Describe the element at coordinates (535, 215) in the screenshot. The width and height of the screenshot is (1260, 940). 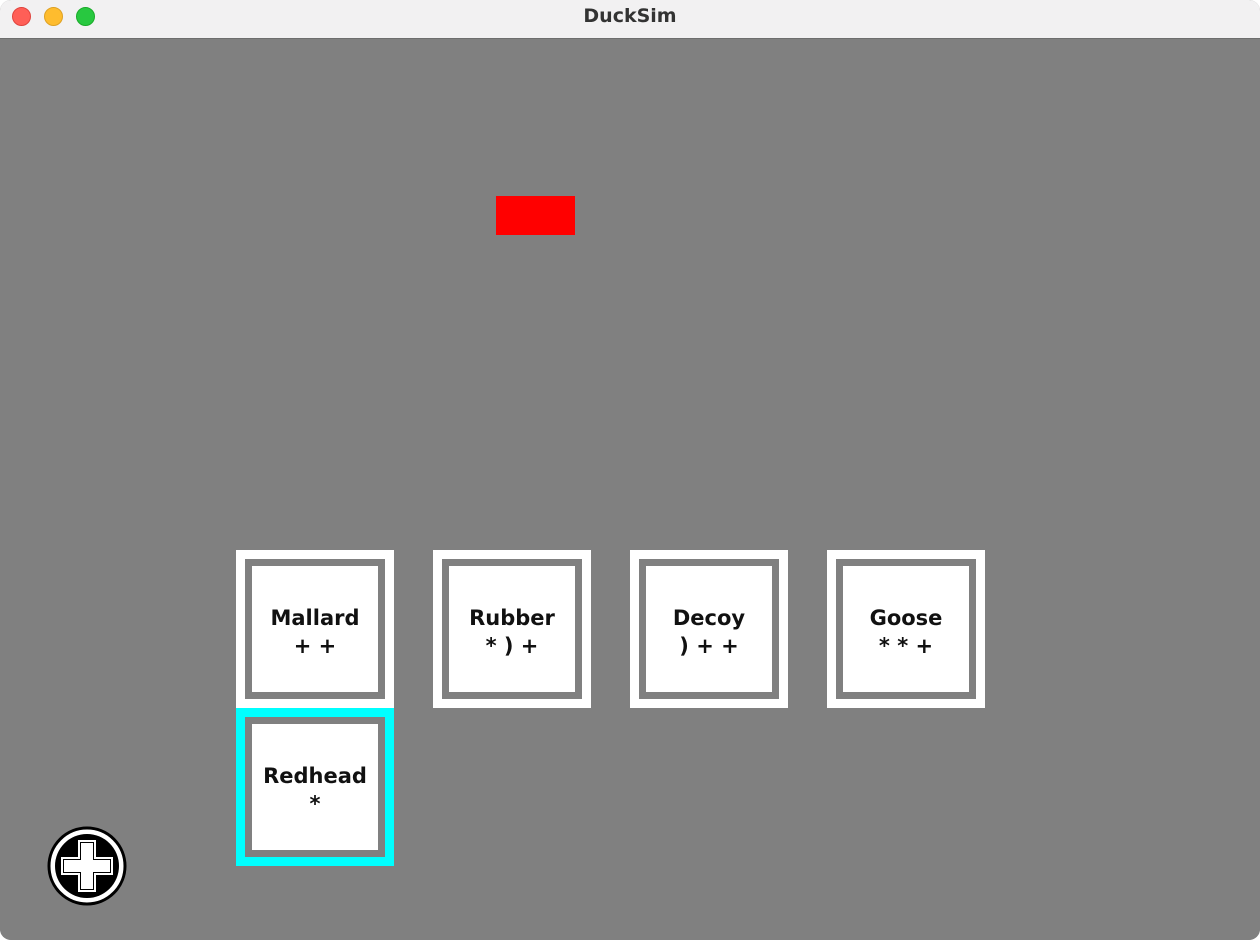
I see `red-marker` at that location.